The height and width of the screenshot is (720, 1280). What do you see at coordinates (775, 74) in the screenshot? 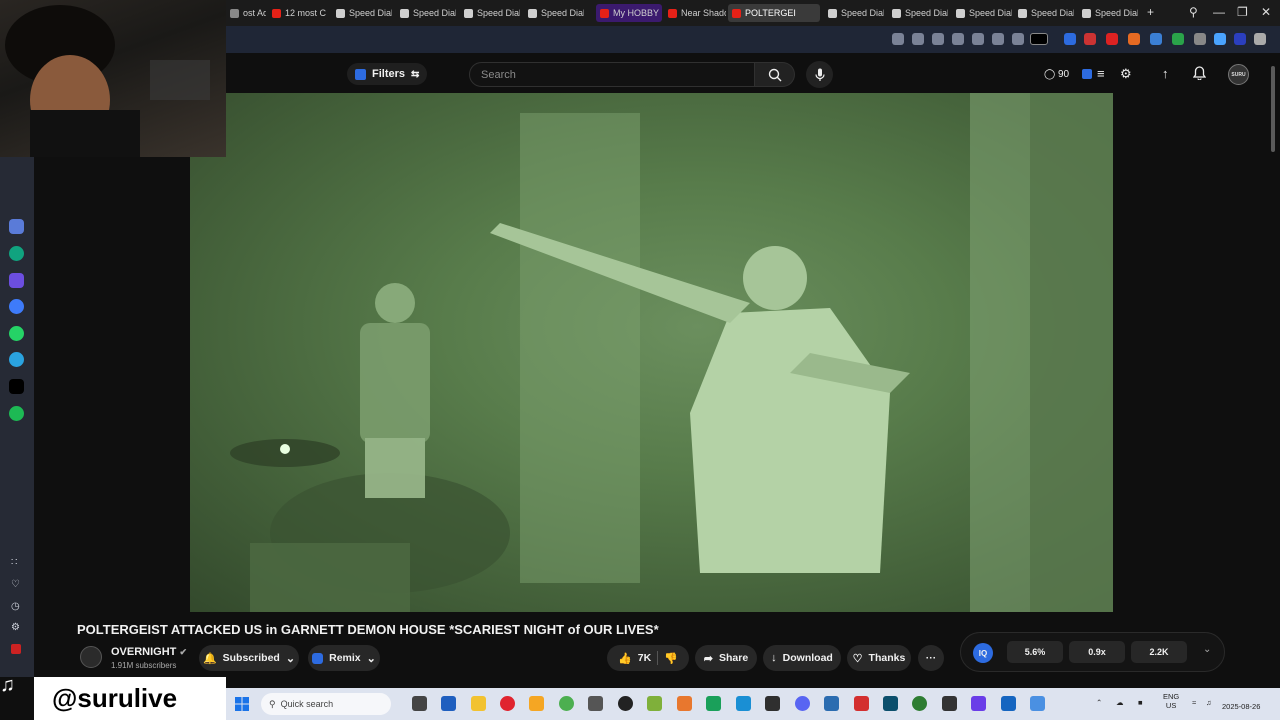
I see `search-button` at bounding box center [775, 74].